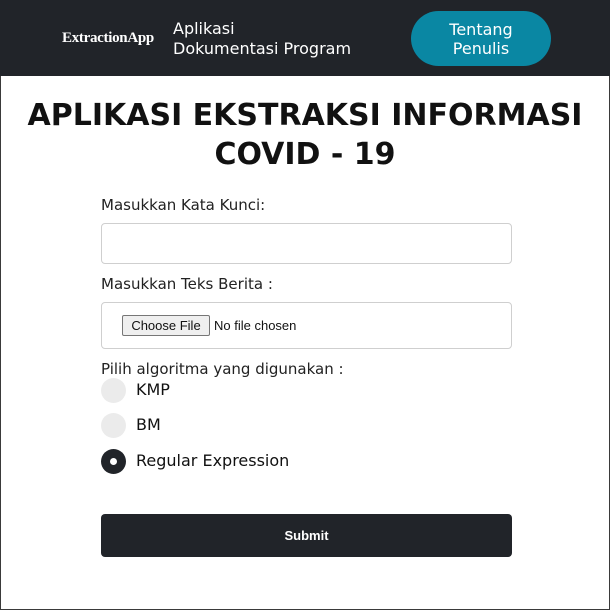 The width and height of the screenshot is (610, 611). I want to click on radio-bm, so click(113, 425).